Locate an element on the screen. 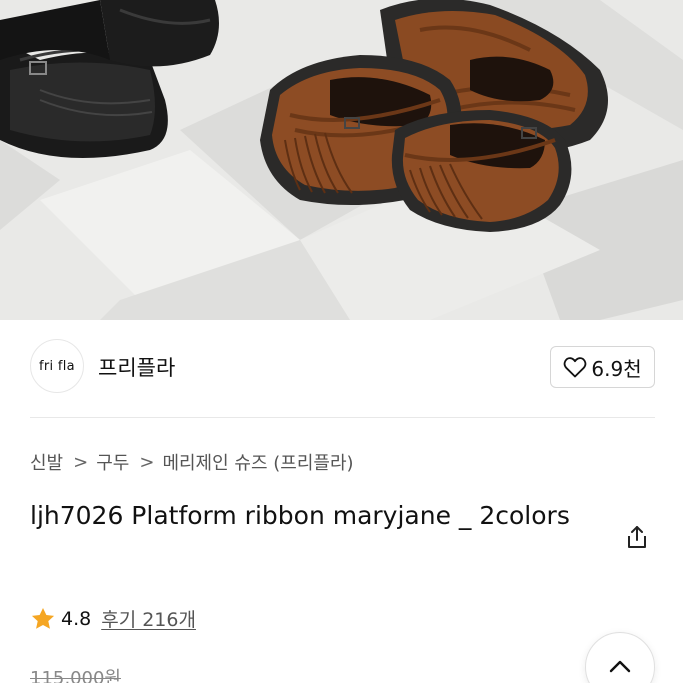 Image resolution: width=683 pixels, height=683 pixels. shop-logo: fri fla is located at coordinates (57, 366).